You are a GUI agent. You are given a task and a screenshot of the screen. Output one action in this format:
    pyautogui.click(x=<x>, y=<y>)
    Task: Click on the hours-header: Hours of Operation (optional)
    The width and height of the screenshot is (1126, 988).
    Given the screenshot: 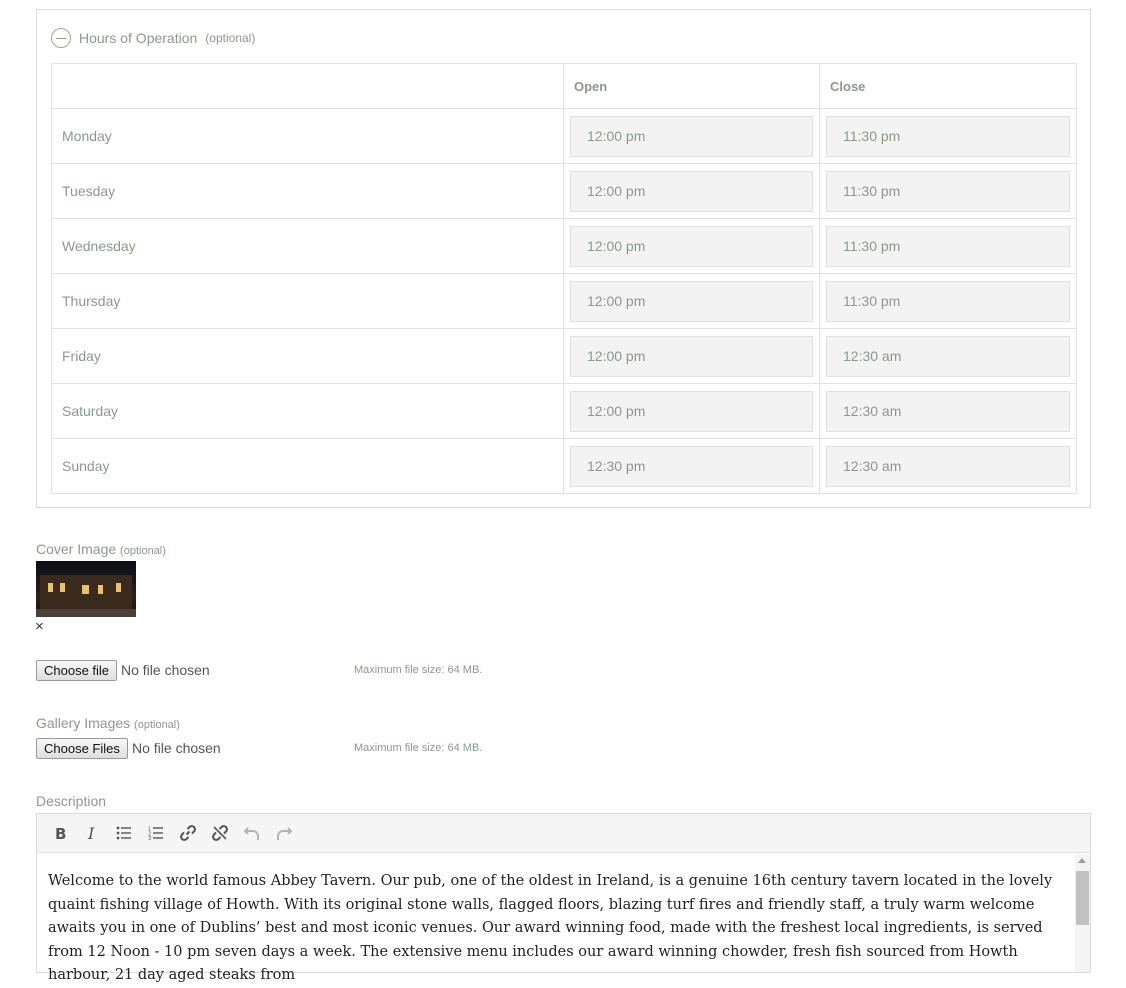 What is the action you would take?
    pyautogui.click(x=153, y=38)
    